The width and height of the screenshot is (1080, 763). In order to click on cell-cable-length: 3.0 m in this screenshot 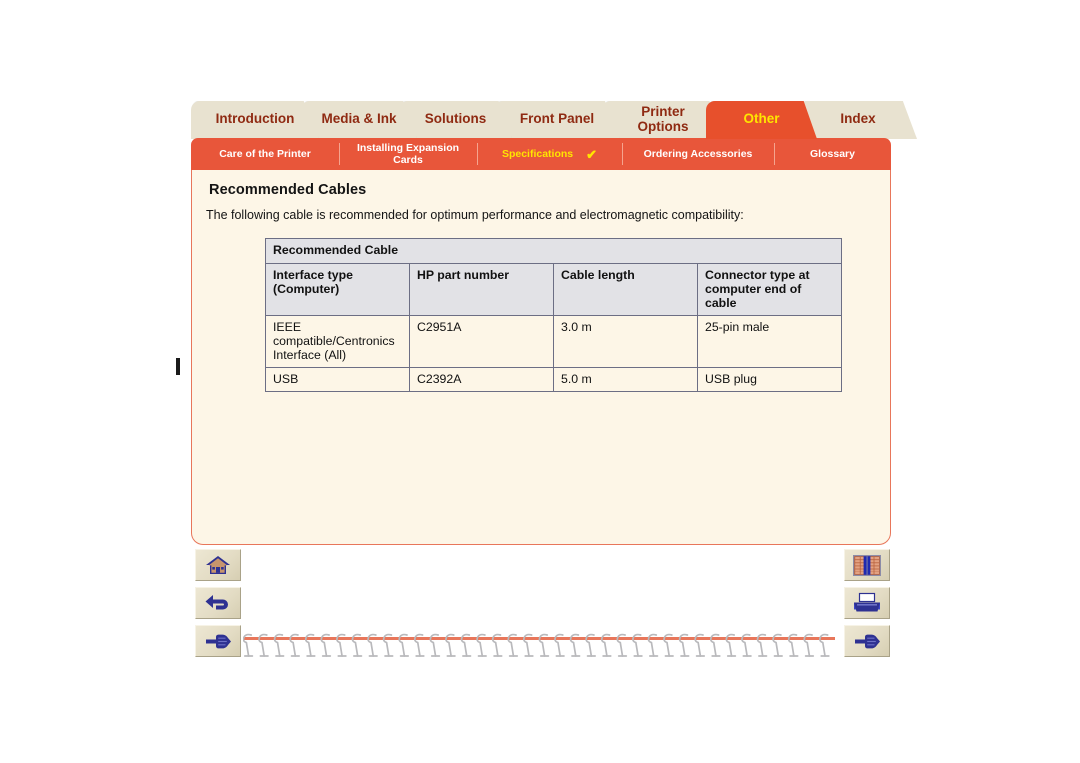, I will do `click(625, 341)`.